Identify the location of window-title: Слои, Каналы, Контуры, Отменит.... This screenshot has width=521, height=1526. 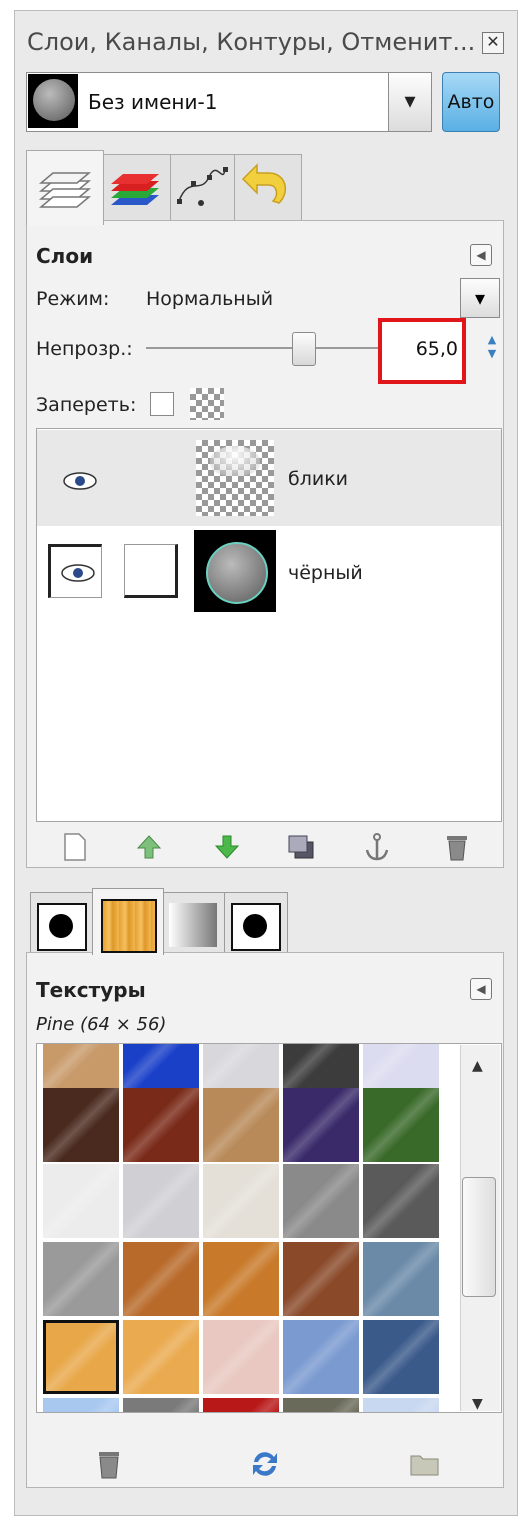
(251, 42).